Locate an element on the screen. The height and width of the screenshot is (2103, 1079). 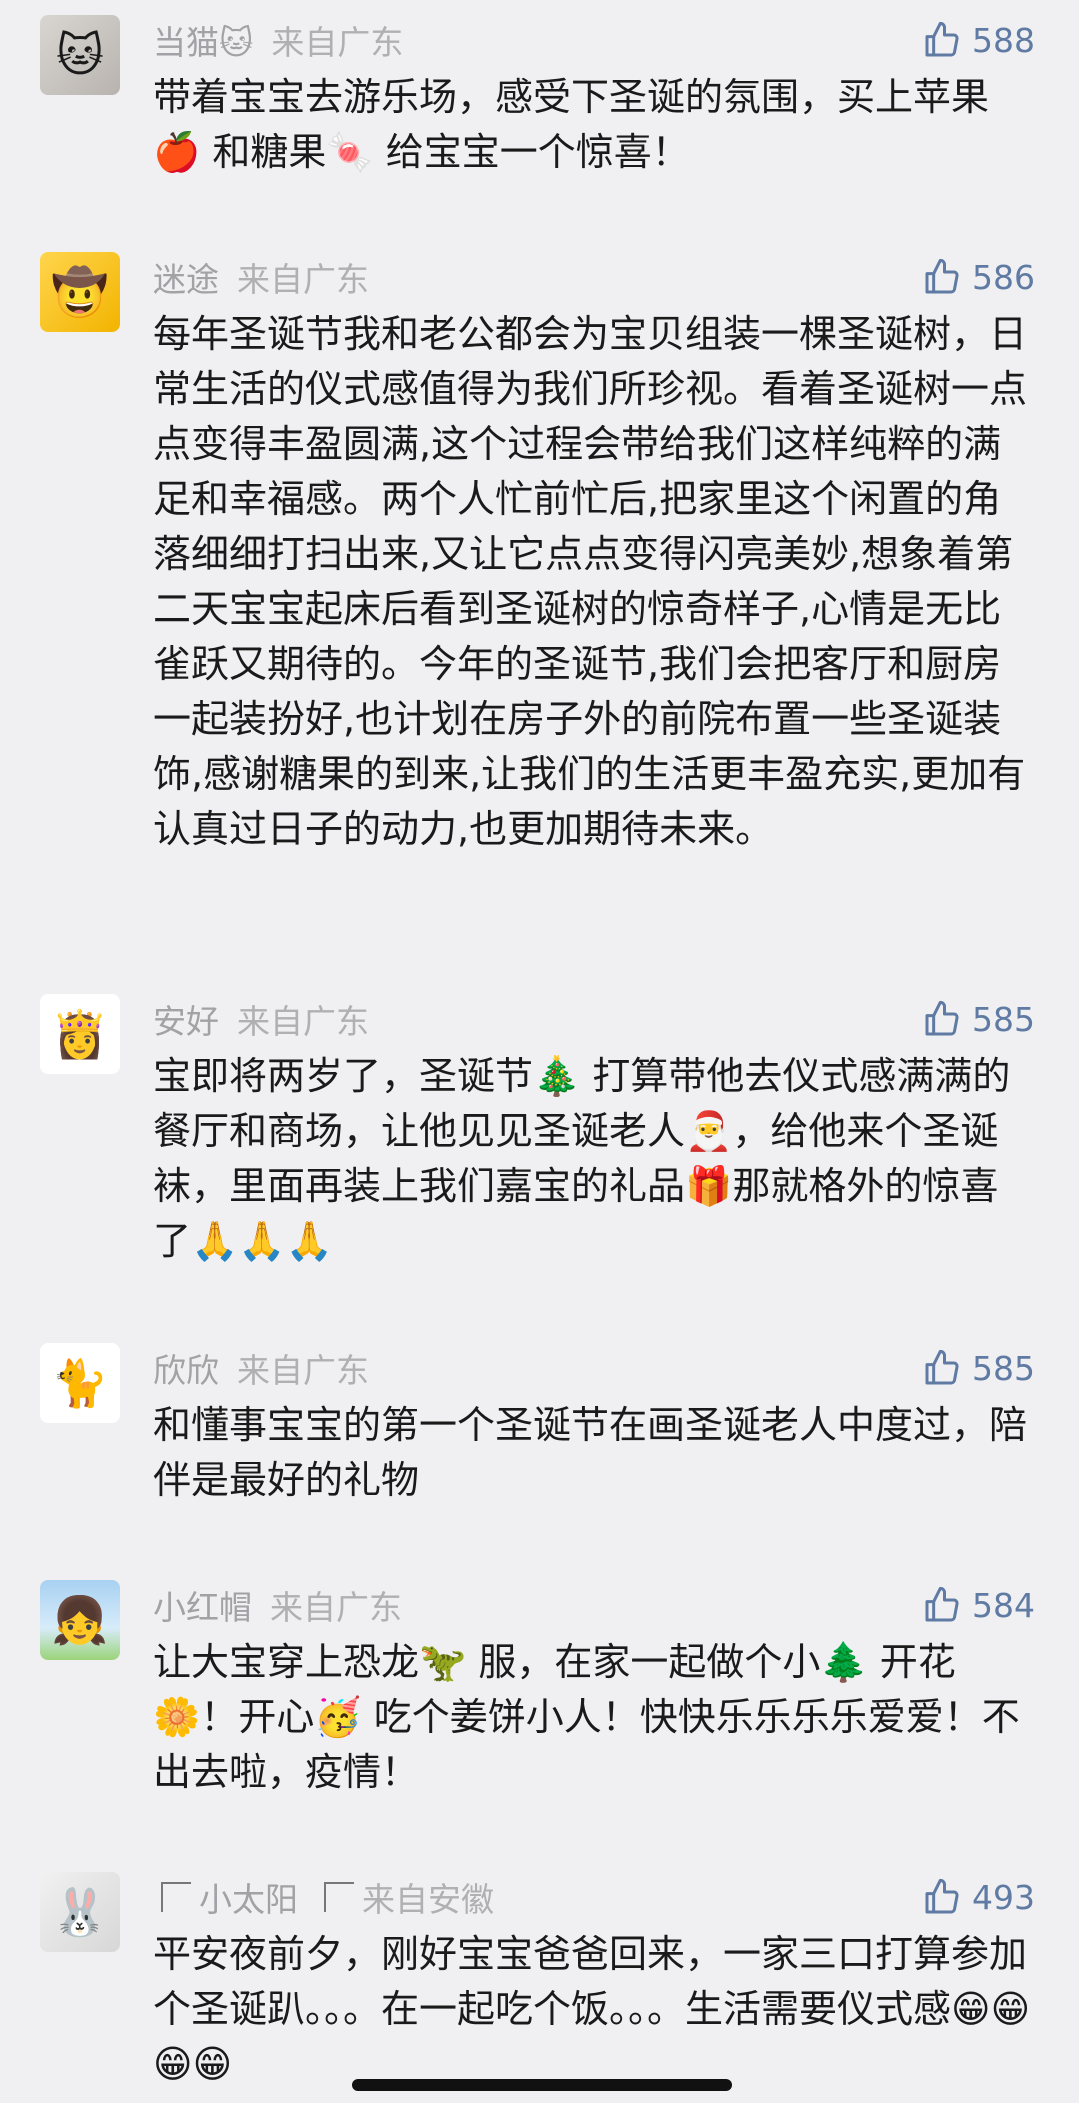
like-count: 586 is located at coordinates (1003, 277).